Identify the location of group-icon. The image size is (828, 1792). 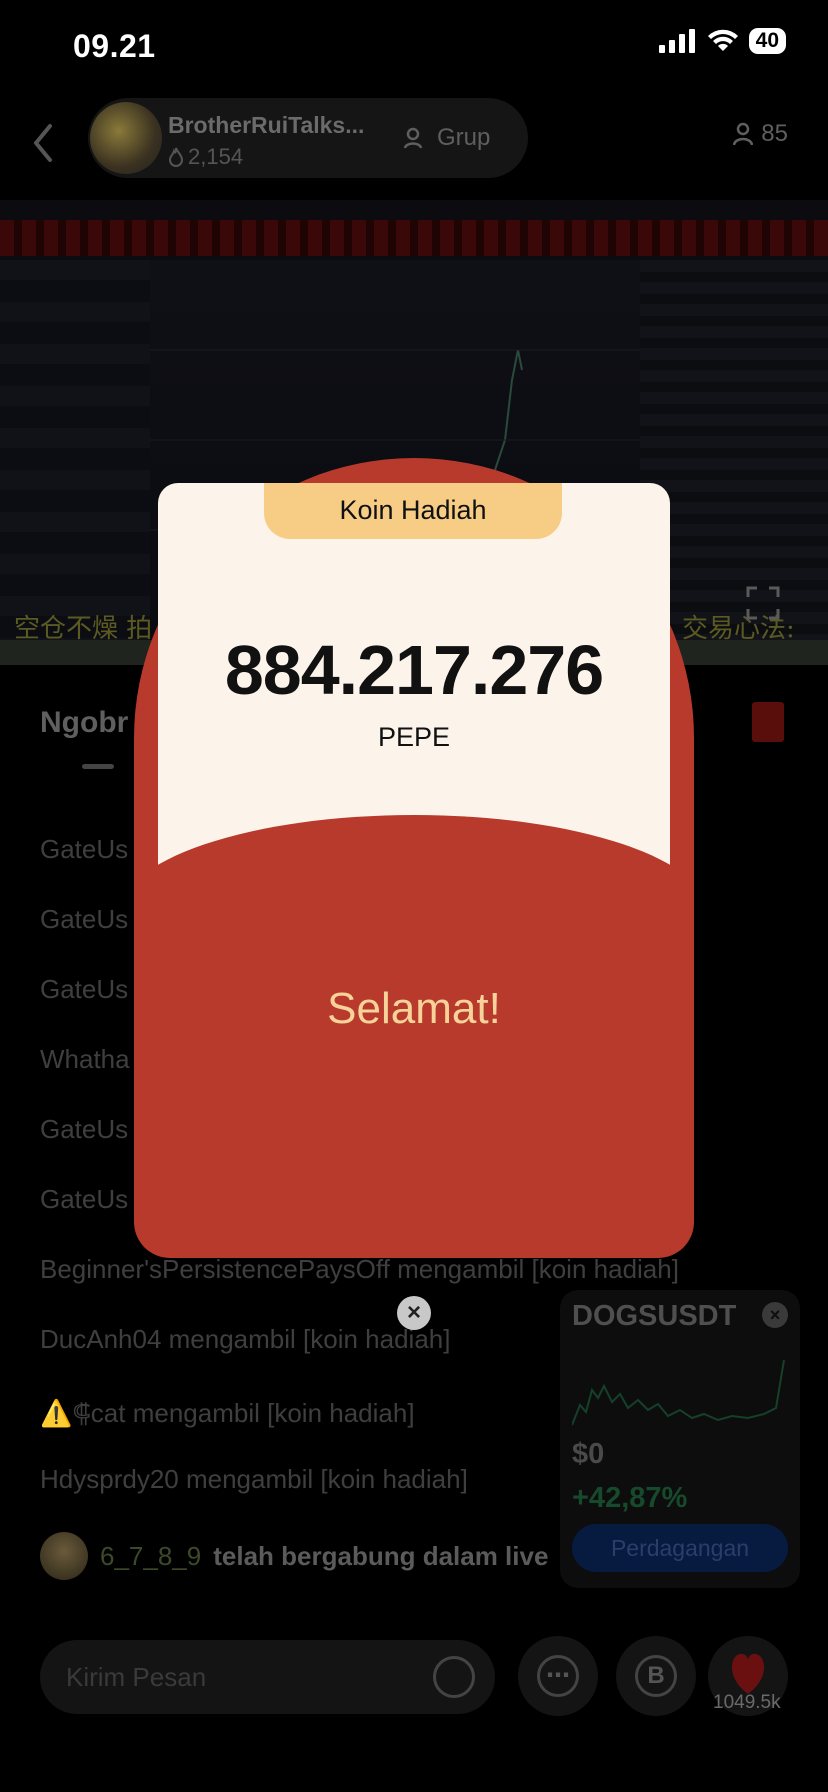
(413, 138).